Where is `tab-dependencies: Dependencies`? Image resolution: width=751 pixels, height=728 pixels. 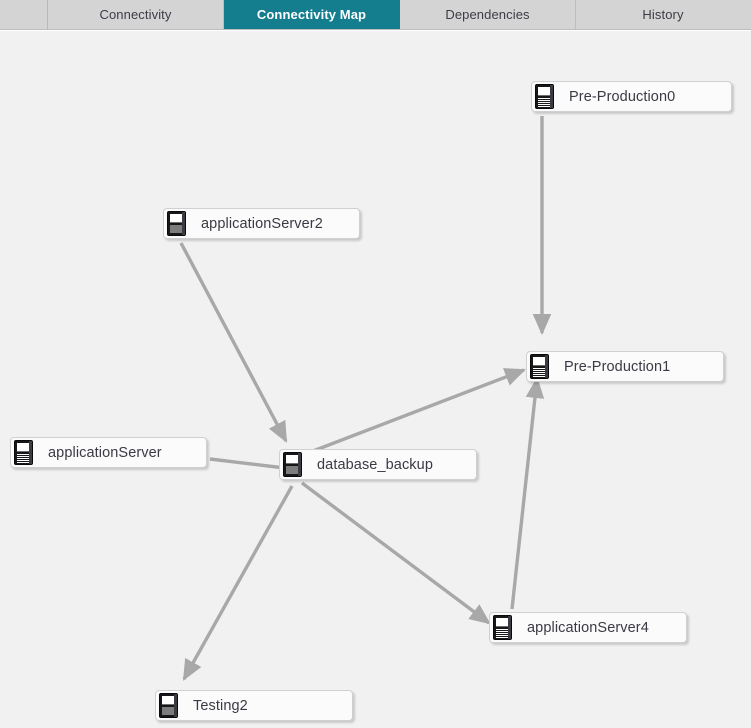
tab-dependencies: Dependencies is located at coordinates (488, 14).